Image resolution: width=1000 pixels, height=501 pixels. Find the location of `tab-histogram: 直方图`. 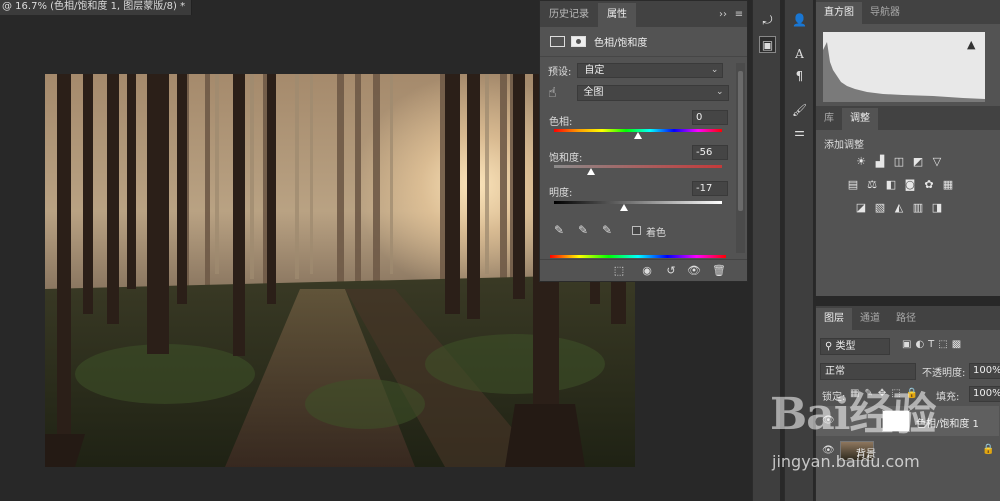

tab-histogram: 直方图 is located at coordinates (839, 13).